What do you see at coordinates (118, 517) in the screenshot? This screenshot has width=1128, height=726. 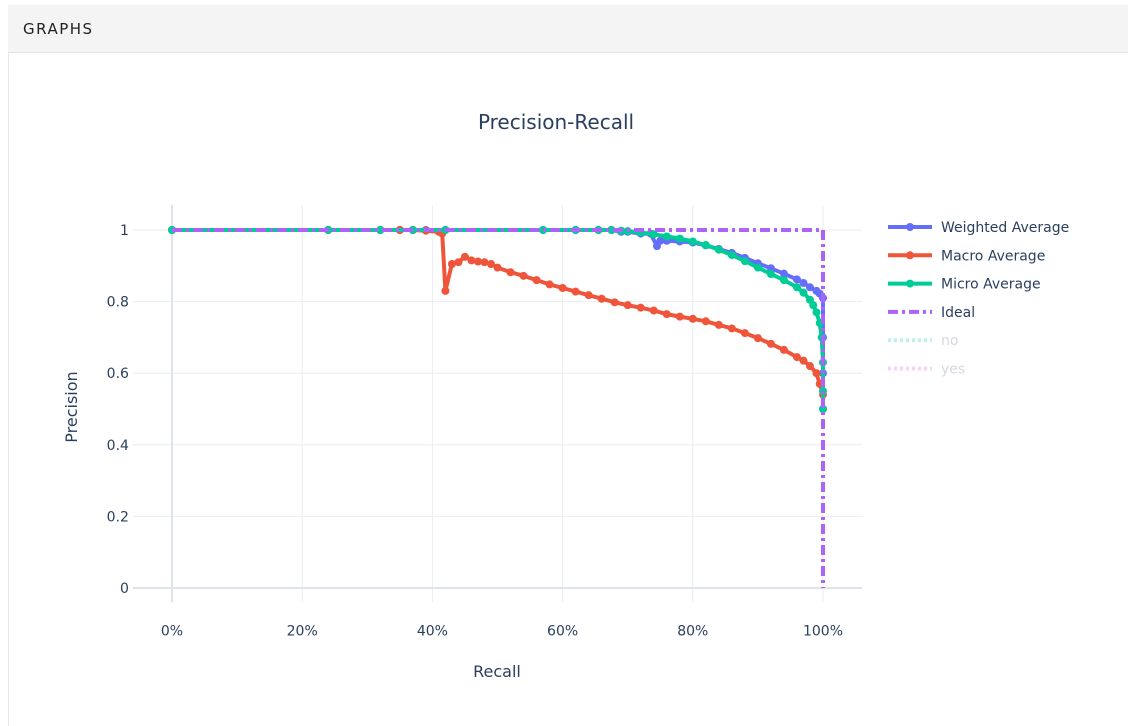 I see `y-tick-label: 0.2` at bounding box center [118, 517].